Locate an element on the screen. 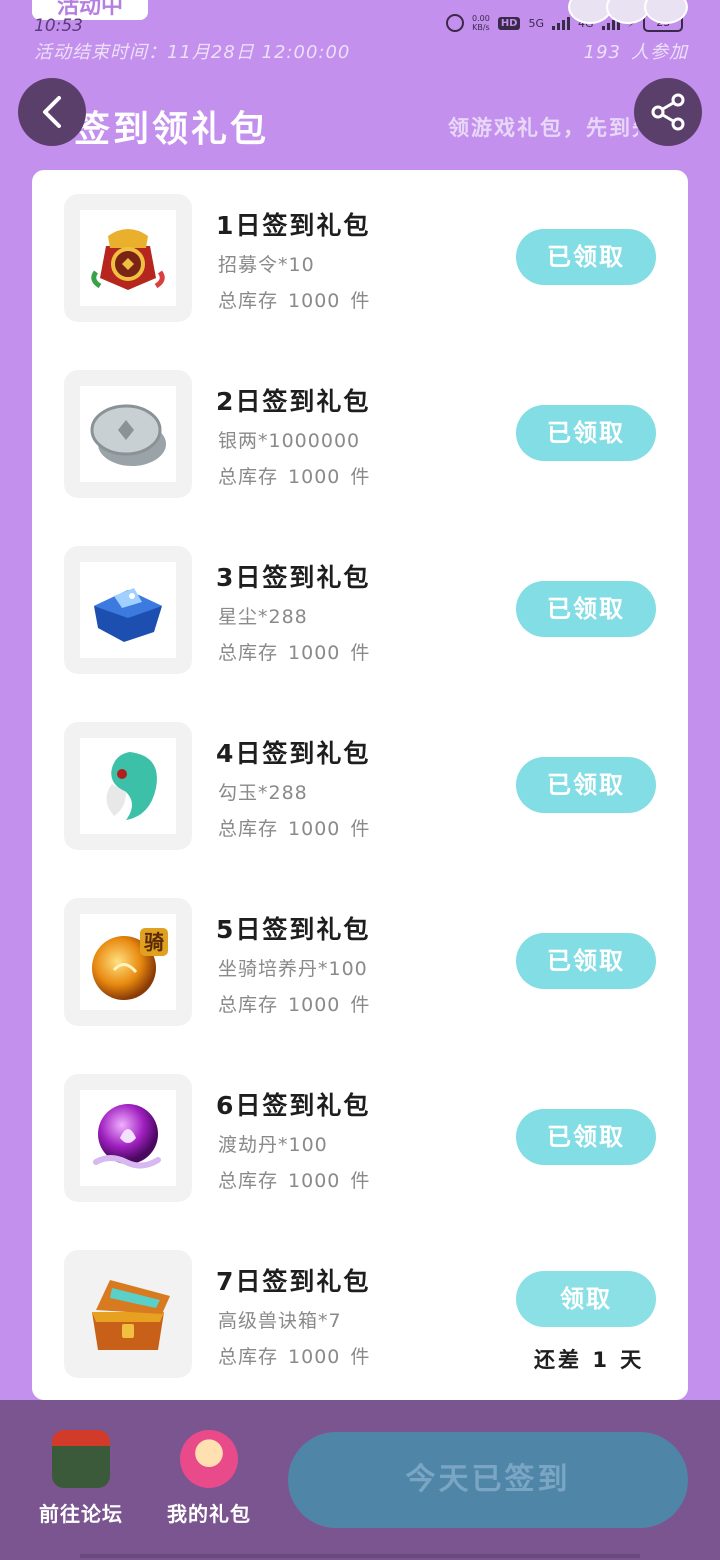 Image resolution: width=720 pixels, height=1560 pixels. recruit-token-icon is located at coordinates (128, 259).